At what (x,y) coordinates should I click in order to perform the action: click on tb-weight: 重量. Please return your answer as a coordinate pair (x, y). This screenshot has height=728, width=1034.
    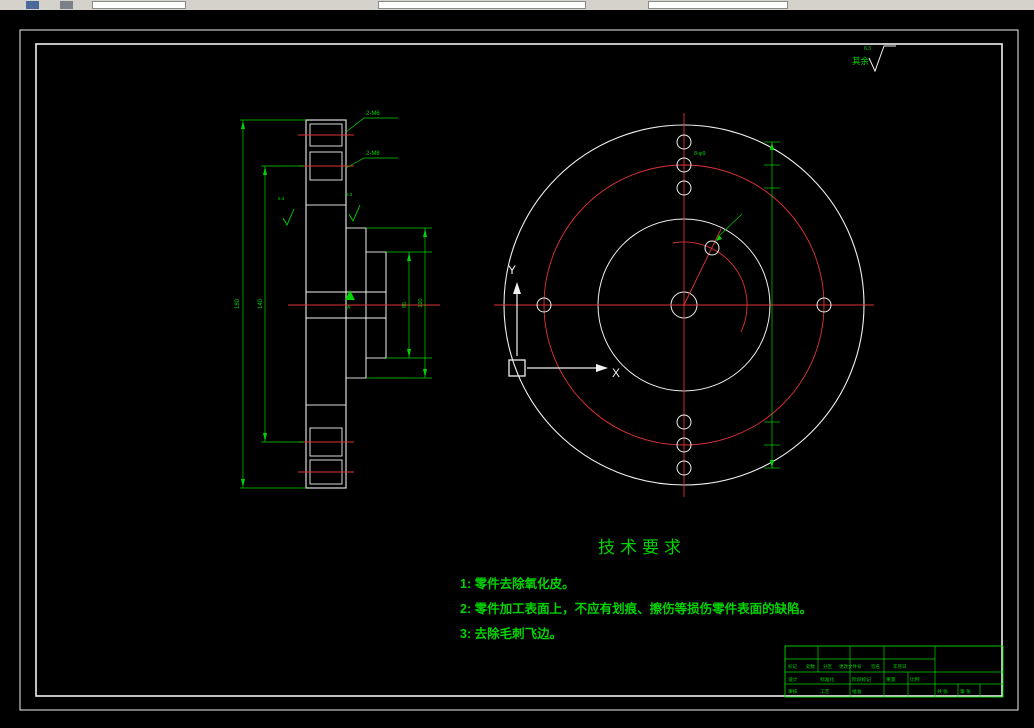
    Looking at the image, I should click on (891, 679).